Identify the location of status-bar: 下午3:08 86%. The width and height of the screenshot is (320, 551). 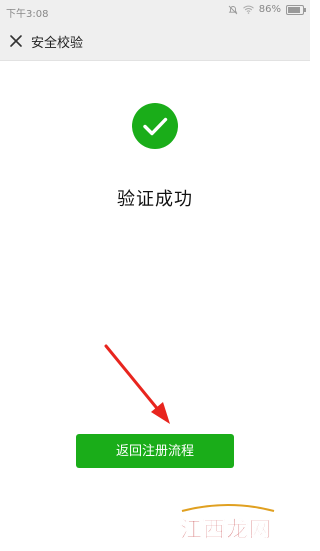
(155, 11).